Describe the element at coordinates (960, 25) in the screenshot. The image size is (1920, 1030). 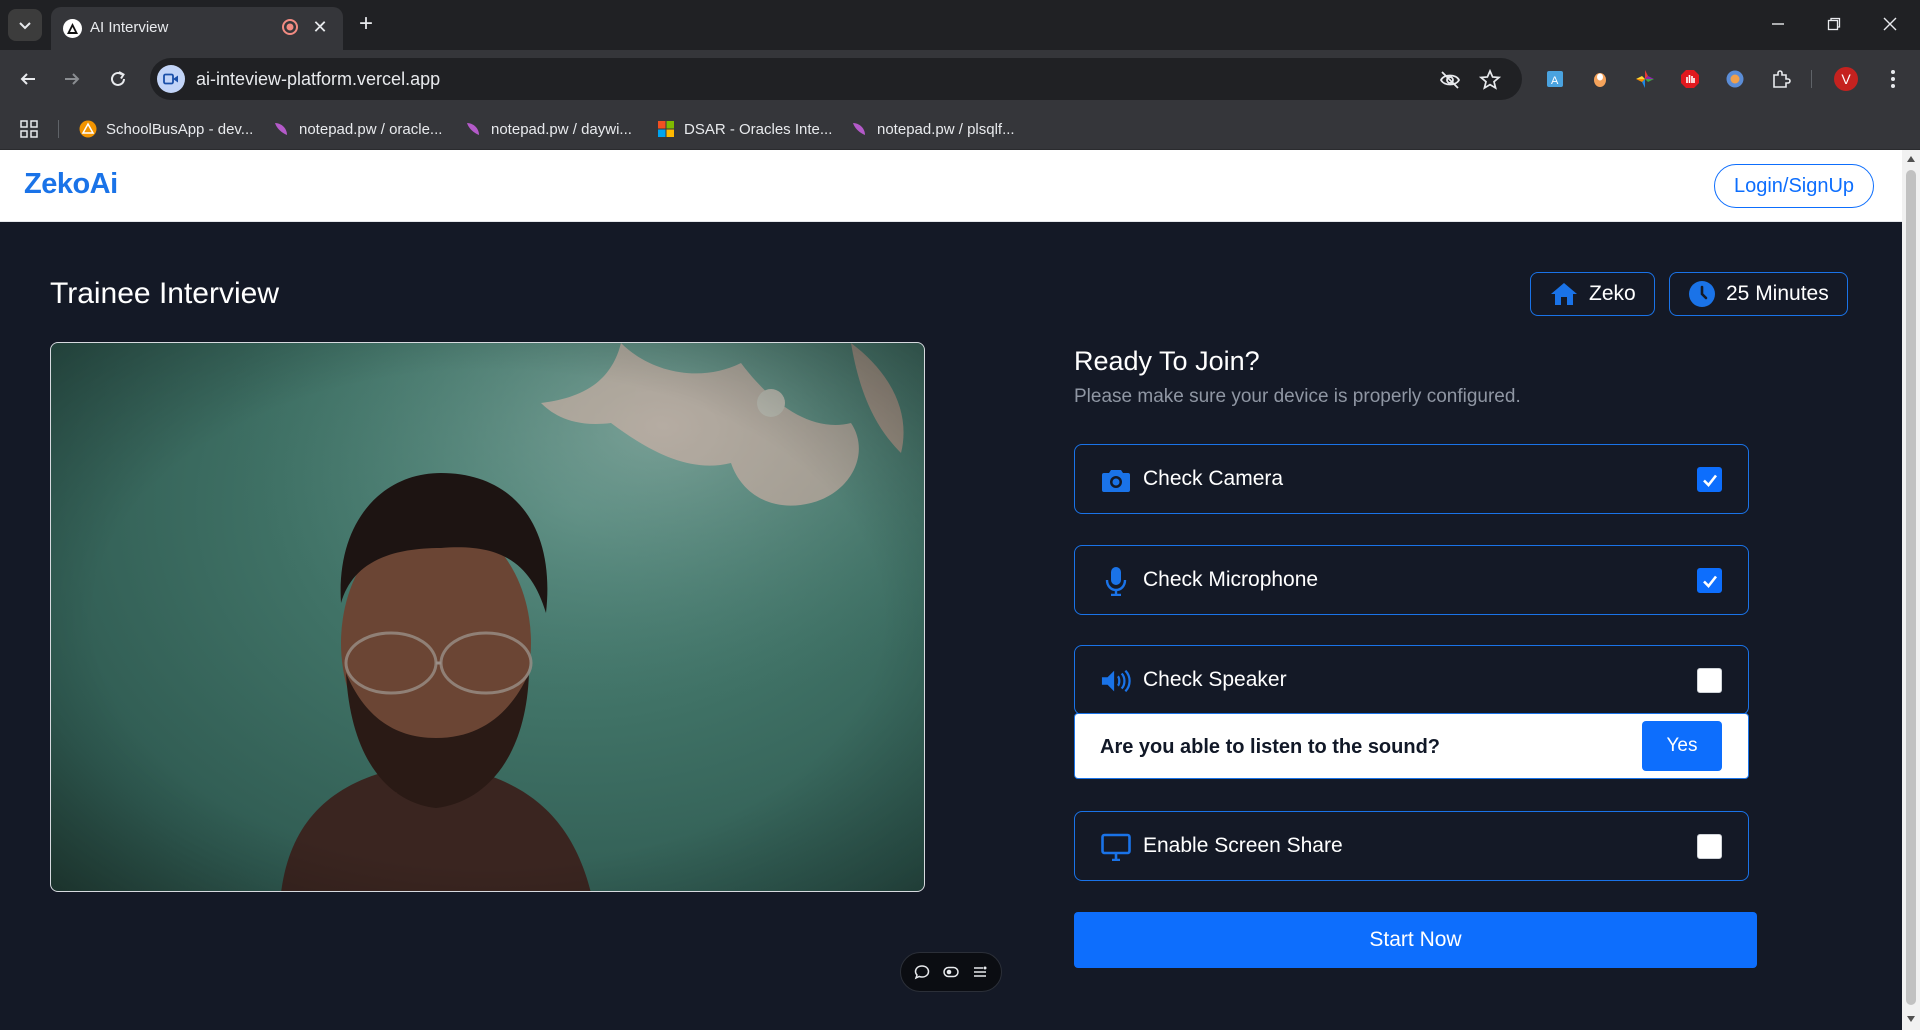
I see `browser-tab-bar: AI Interview ✕ +` at that location.